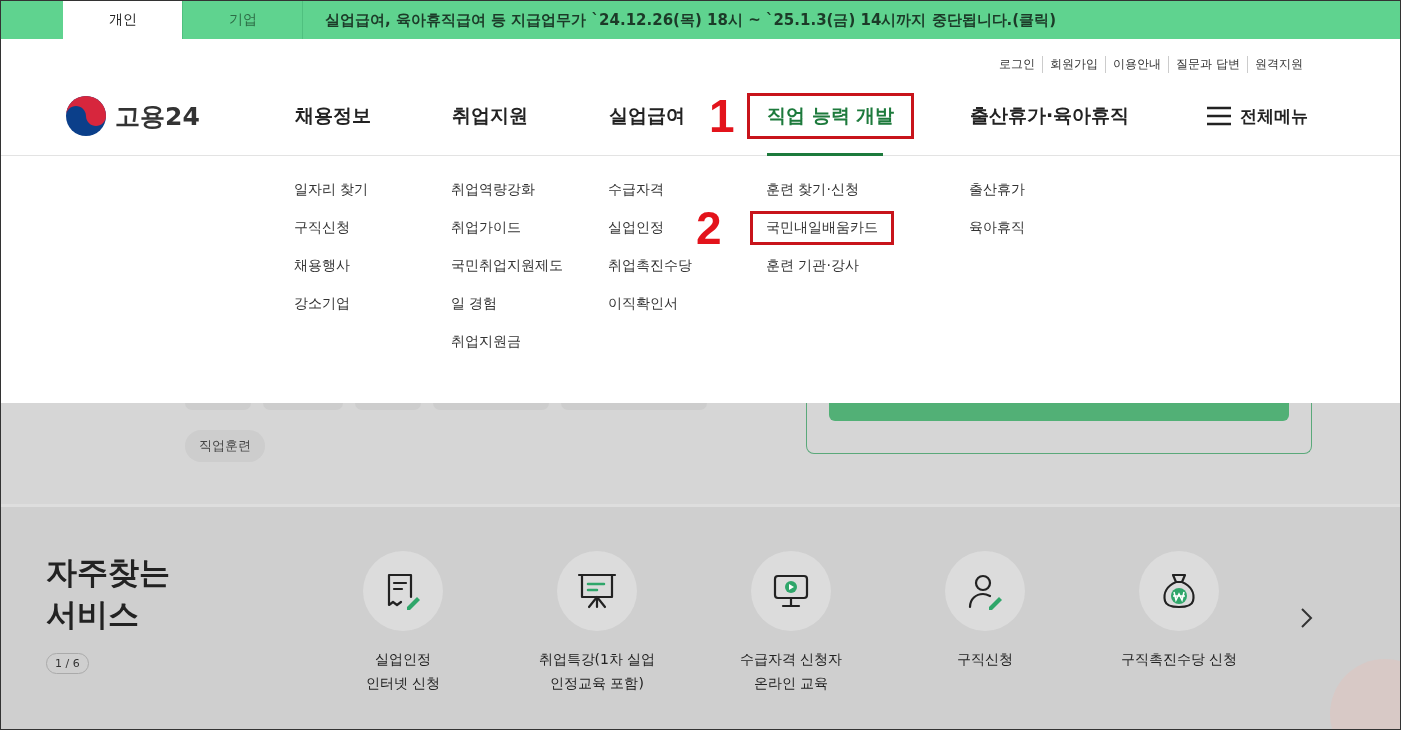 The height and width of the screenshot is (730, 1401). I want to click on submenu-item: 채용행사, so click(322, 266).